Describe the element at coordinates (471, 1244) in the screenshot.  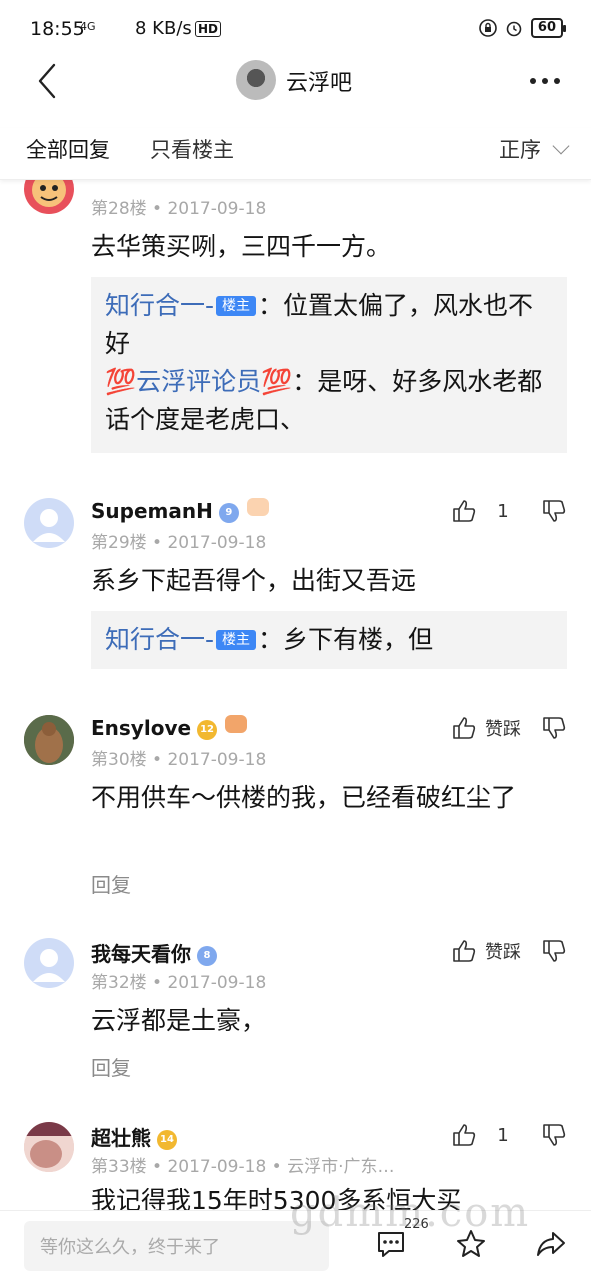
I see `star-icon` at that location.